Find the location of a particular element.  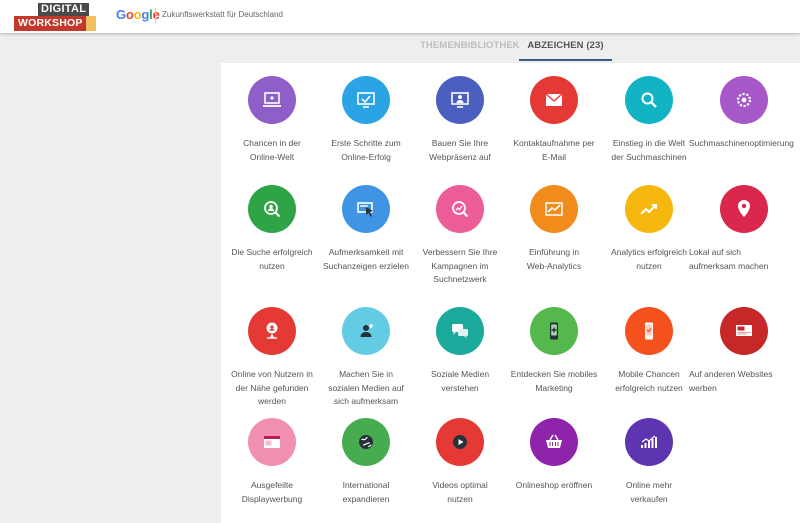

digital-workshop-logo: DIGITAL WORKSHOP is located at coordinates (55, 17).